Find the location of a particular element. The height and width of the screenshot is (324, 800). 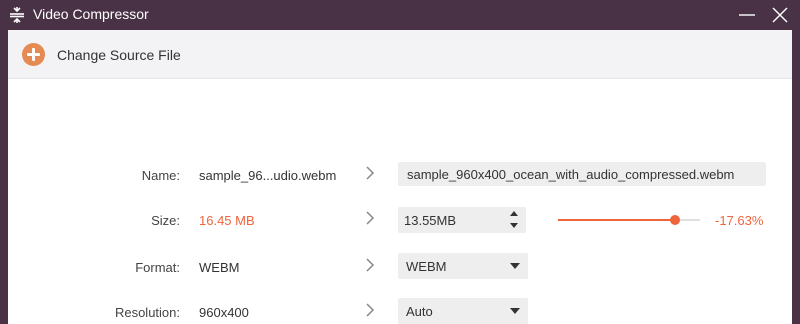

compression-percent: -17.63% is located at coordinates (739, 220).